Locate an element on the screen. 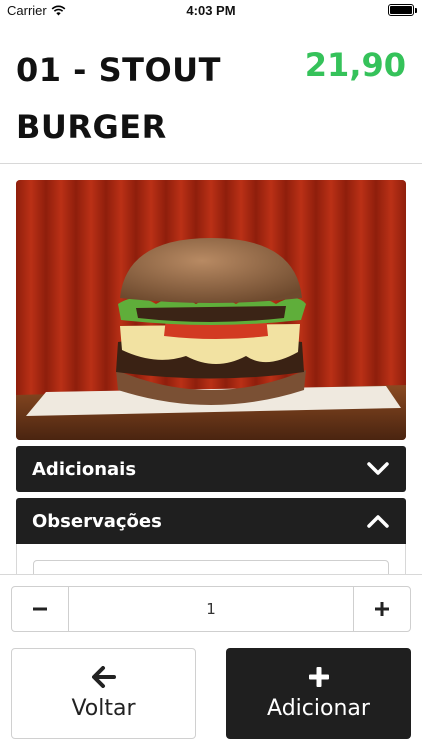  product-price: 21,90 is located at coordinates (355, 65).